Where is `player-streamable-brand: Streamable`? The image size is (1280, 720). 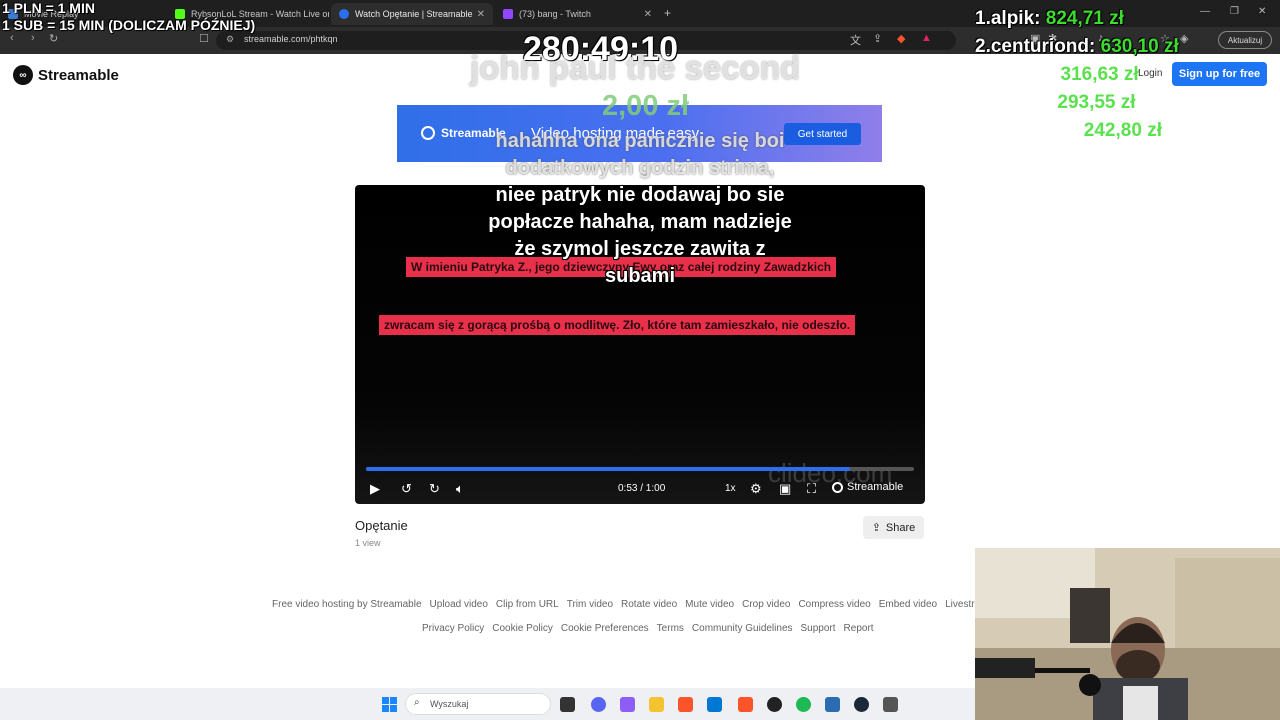
player-streamable-brand: Streamable is located at coordinates (867, 487).